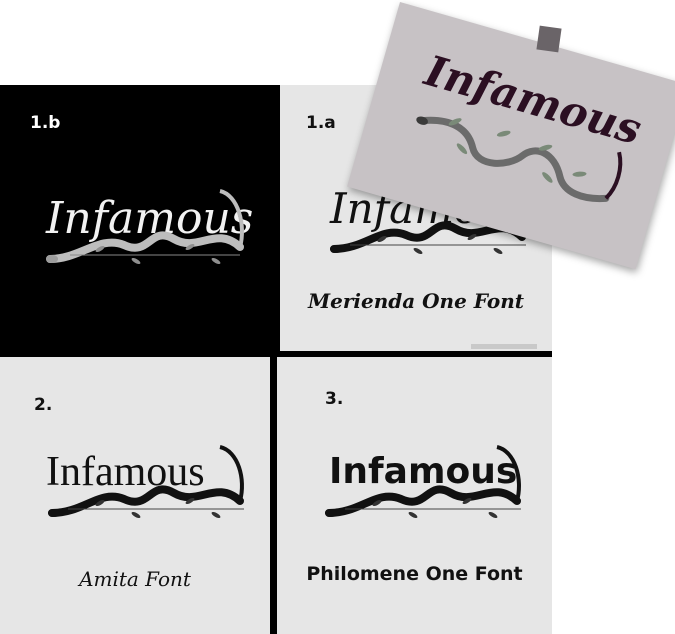 This screenshot has height=634, width=675. I want to click on panel-number: 3., so click(334, 399).